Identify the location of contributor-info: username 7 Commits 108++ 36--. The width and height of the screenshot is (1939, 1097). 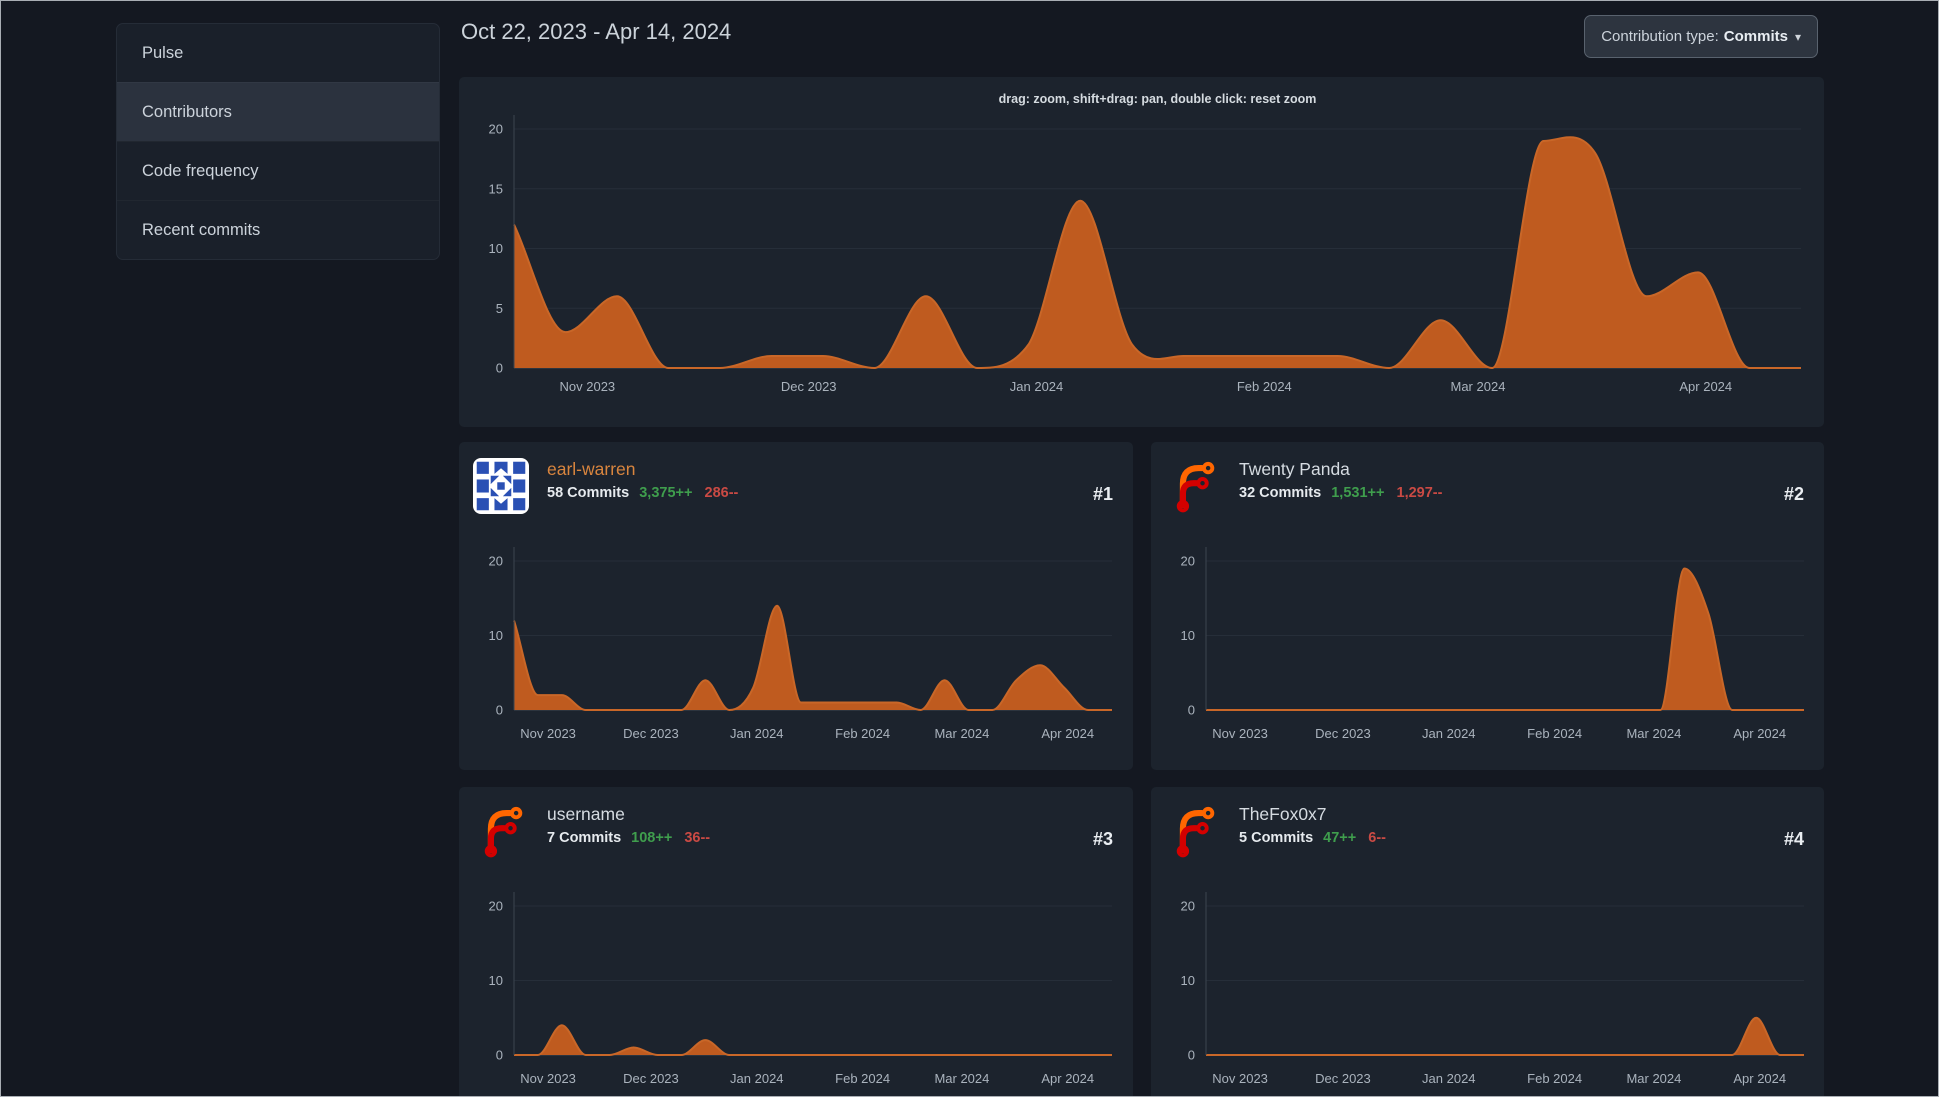
(628, 839).